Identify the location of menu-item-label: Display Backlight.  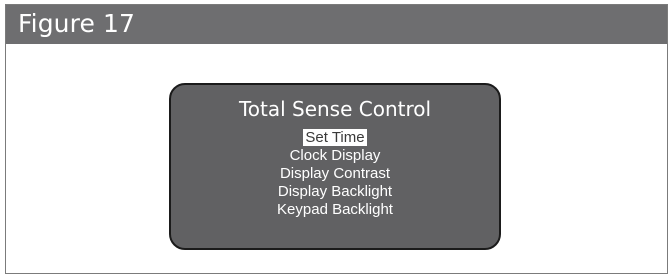
(335, 191).